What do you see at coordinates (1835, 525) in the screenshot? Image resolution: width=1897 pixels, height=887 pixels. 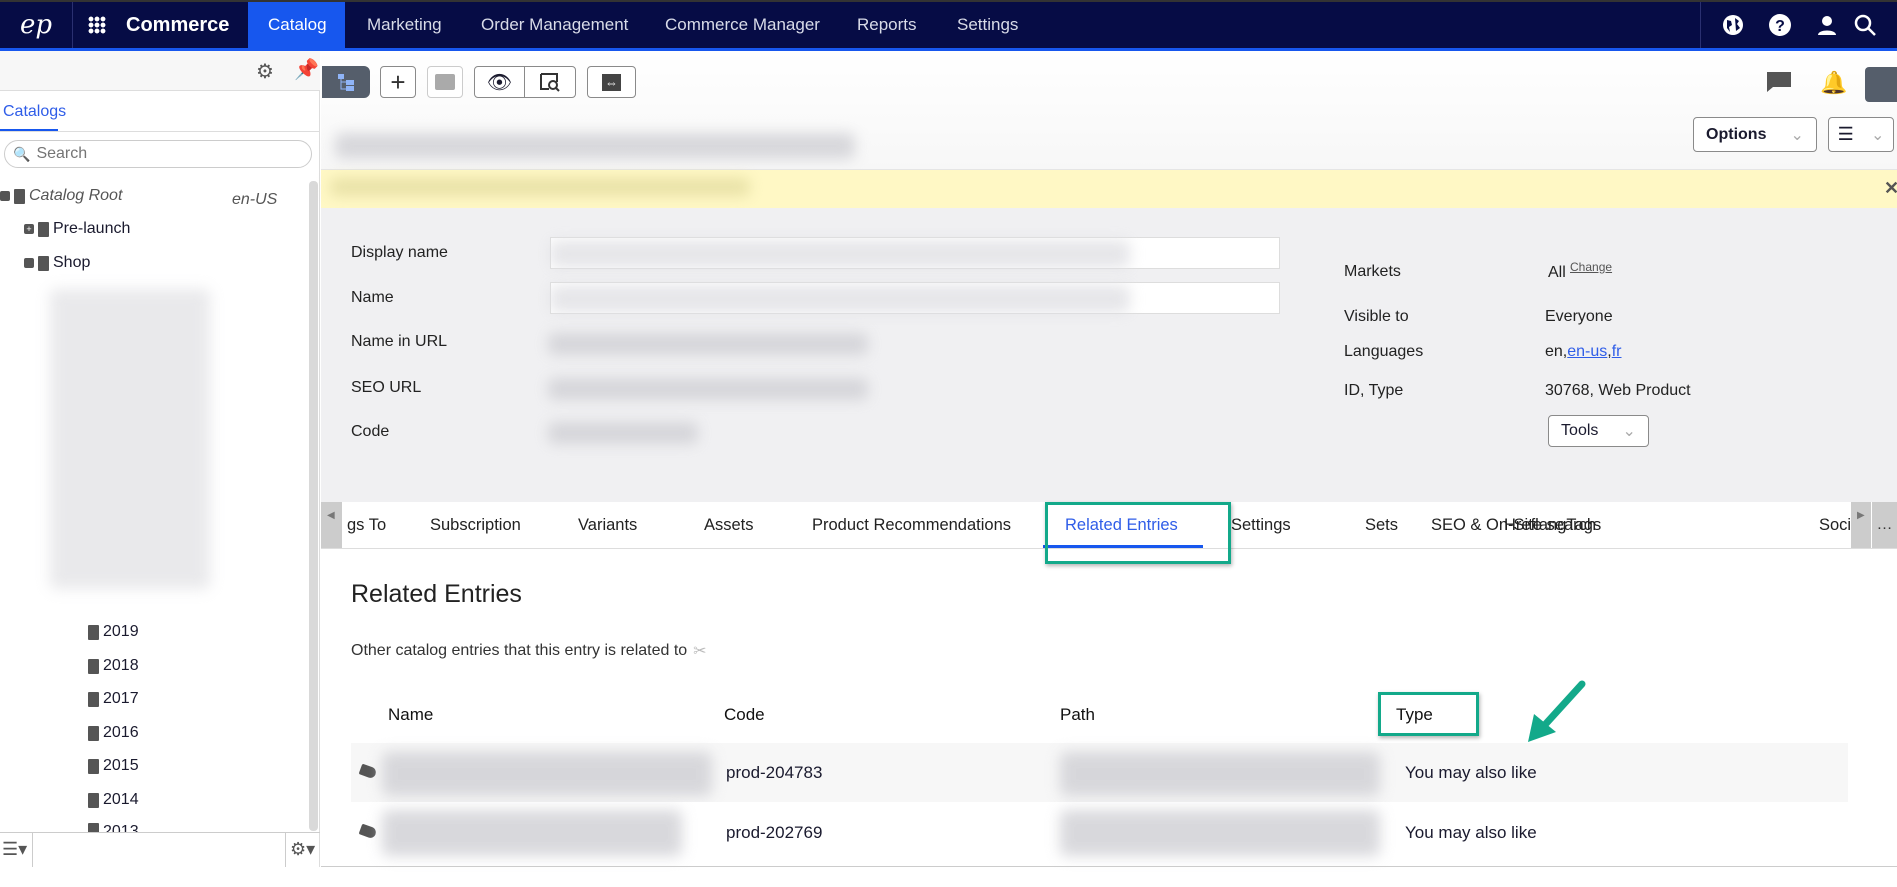 I see `tab-social: Soci` at bounding box center [1835, 525].